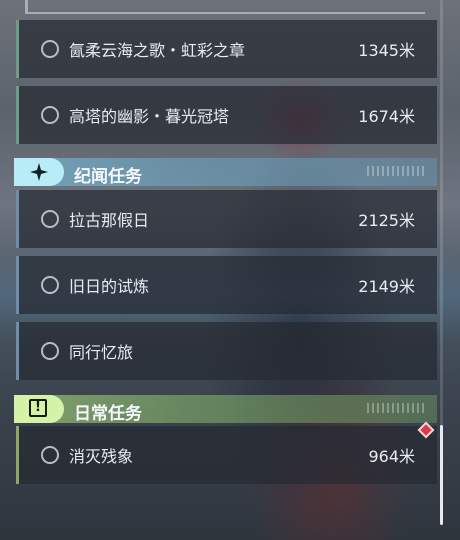 This screenshot has width=460, height=540. Describe the element at coordinates (226, 455) in the screenshot. I see `task-row: 消灭残象 964米` at that location.